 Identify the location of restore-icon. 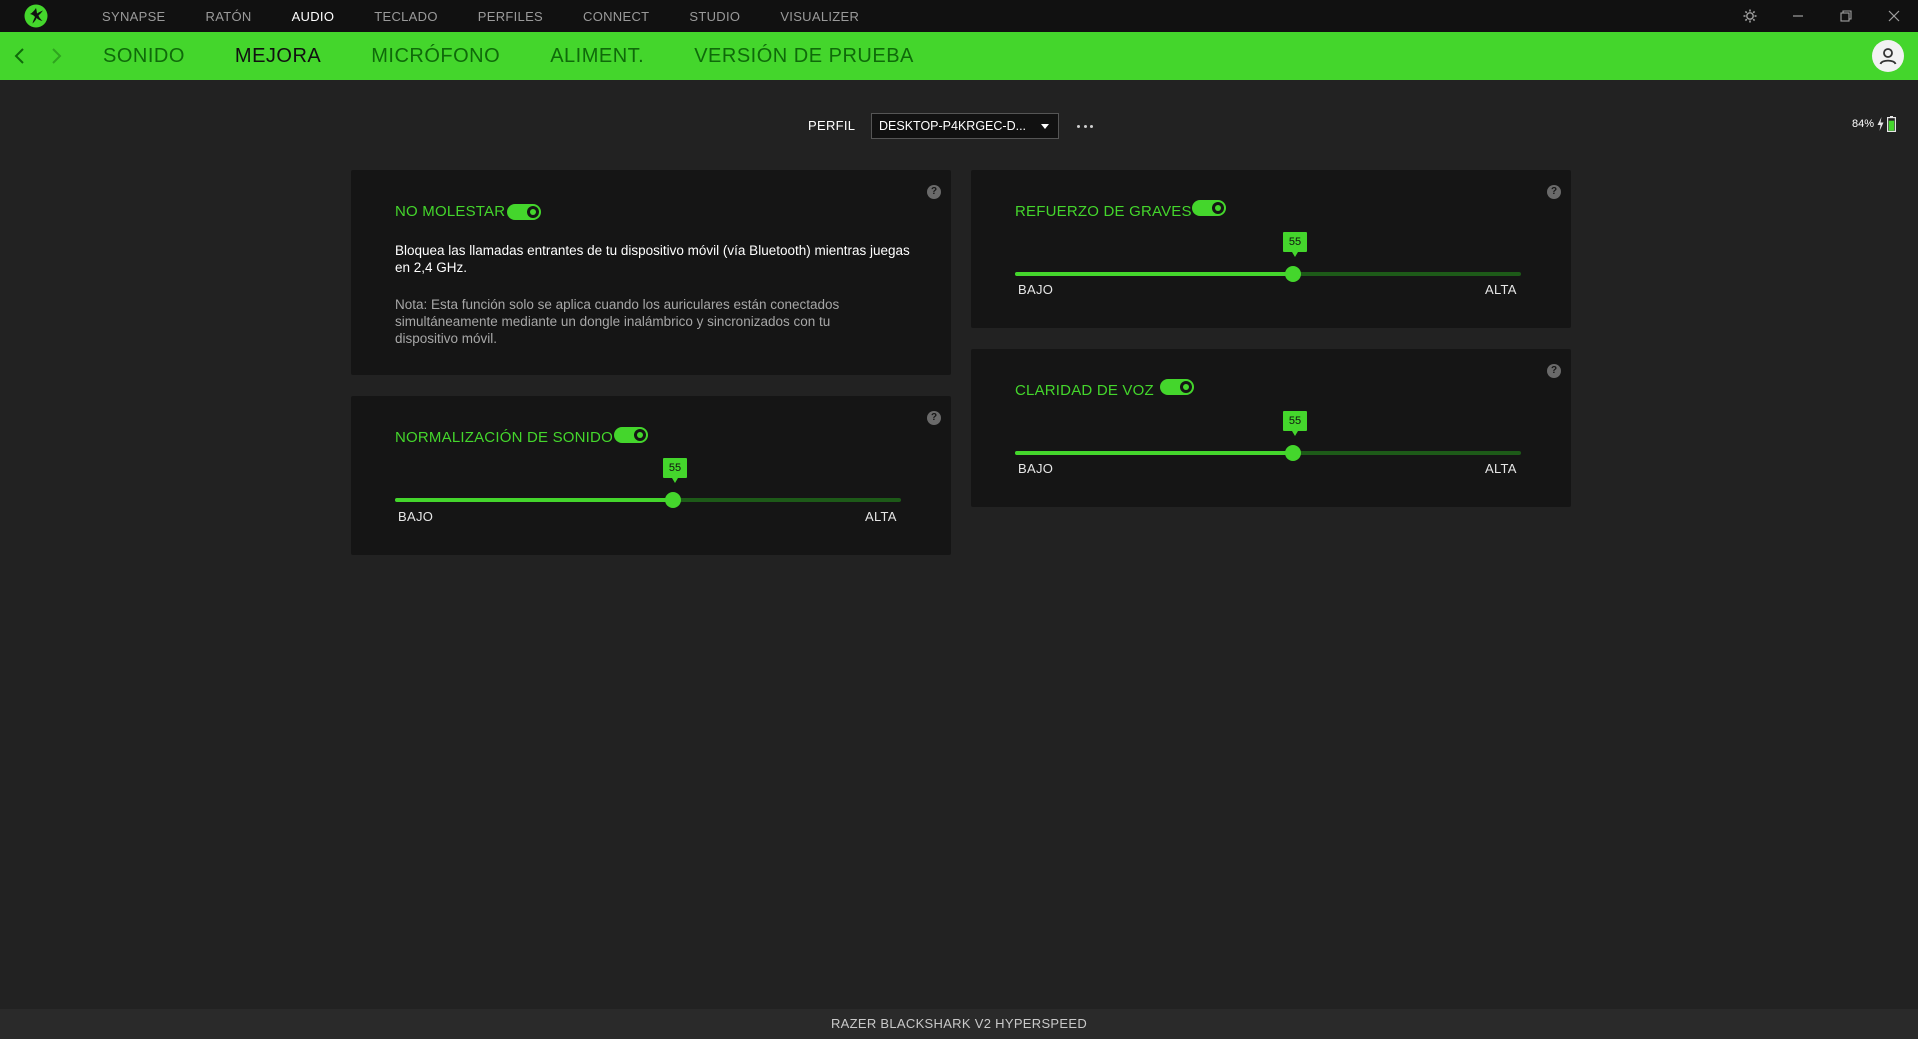
(1846, 16).